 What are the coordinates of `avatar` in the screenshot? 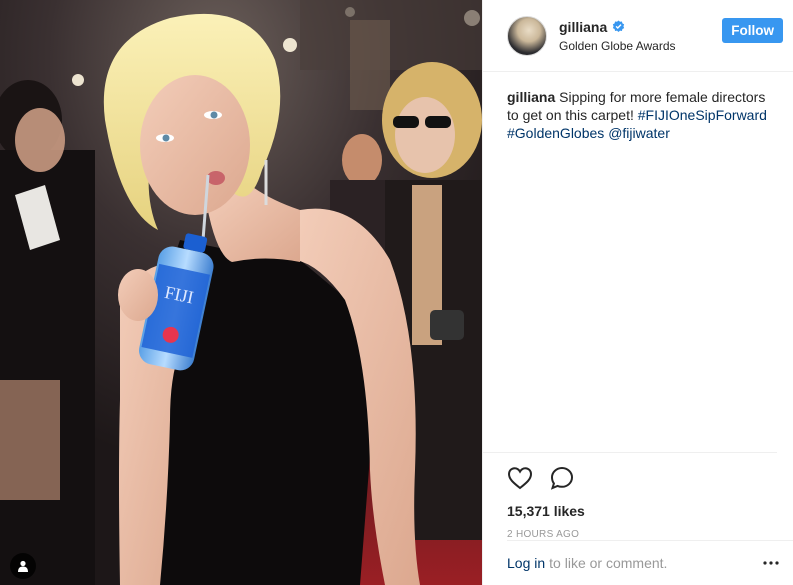 It's located at (527, 35).